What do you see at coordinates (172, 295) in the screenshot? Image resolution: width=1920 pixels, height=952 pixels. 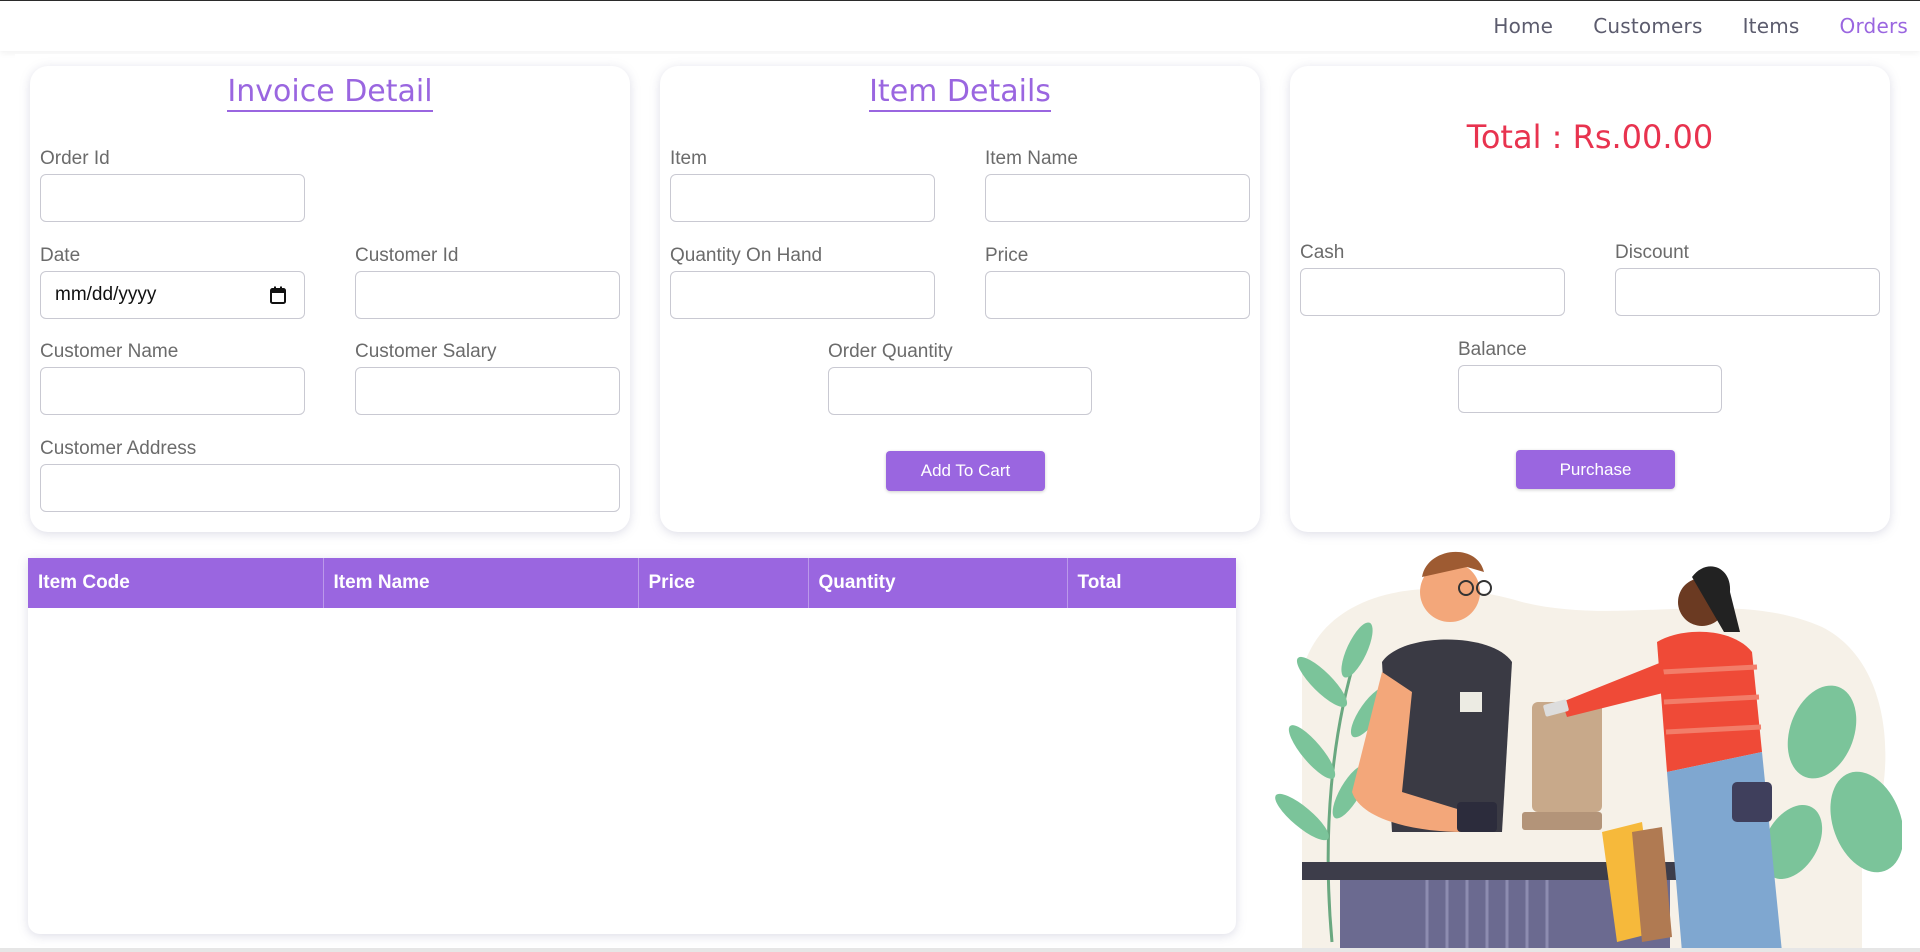 I see `date-input: mm/dd/yyyy` at bounding box center [172, 295].